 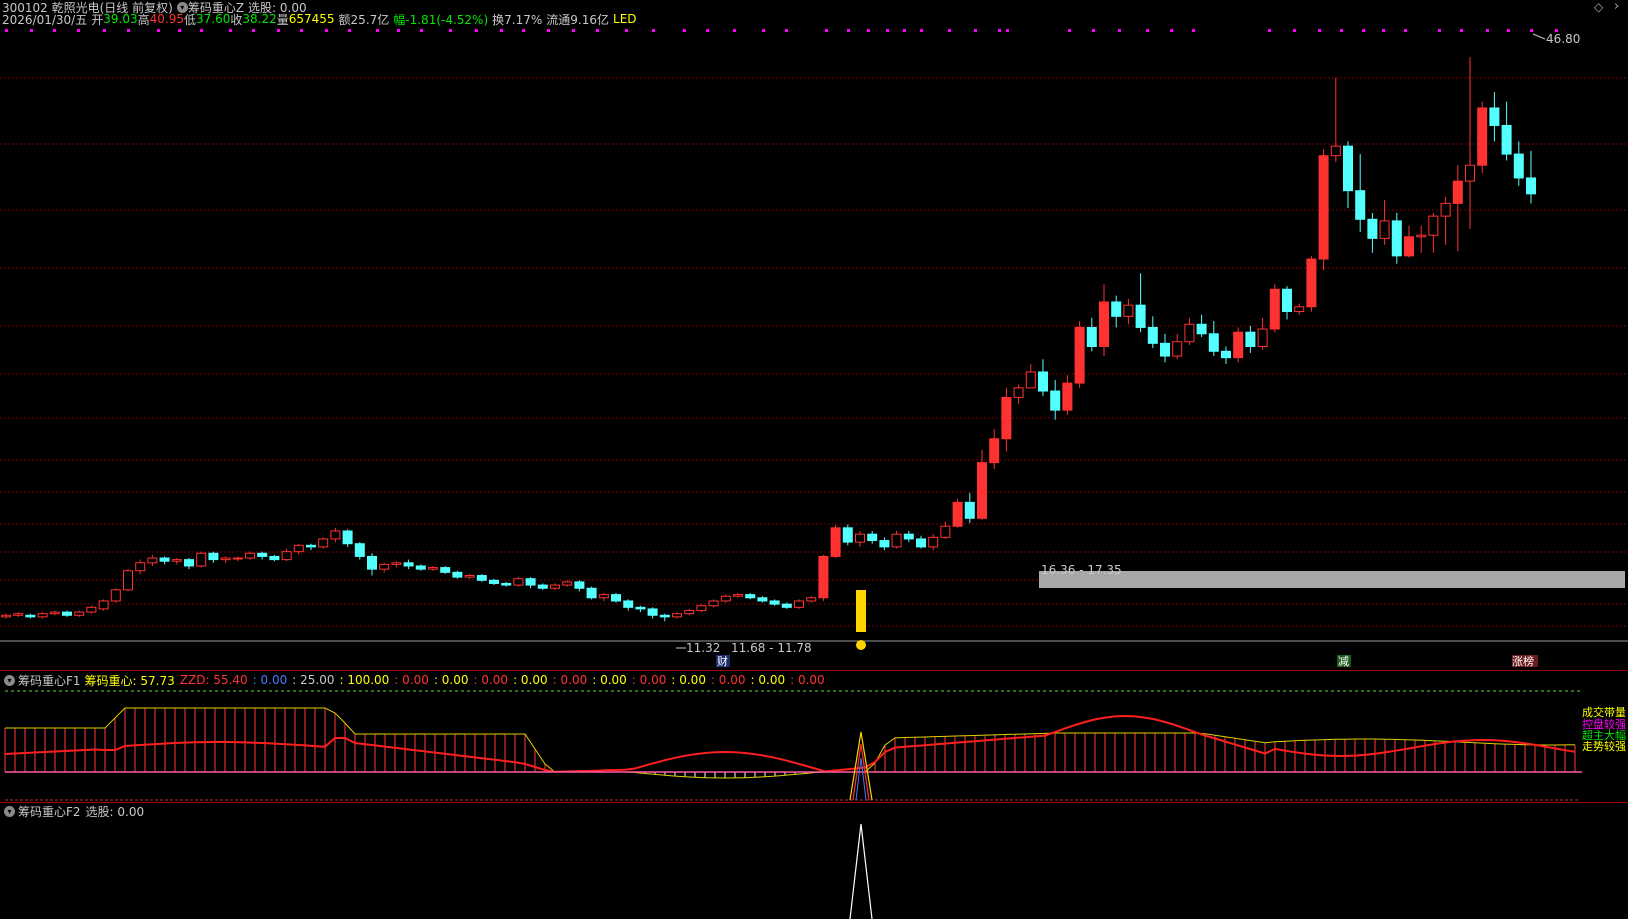 What do you see at coordinates (9, 680) in the screenshot?
I see `panel-f1-menu-icon: ▾` at bounding box center [9, 680].